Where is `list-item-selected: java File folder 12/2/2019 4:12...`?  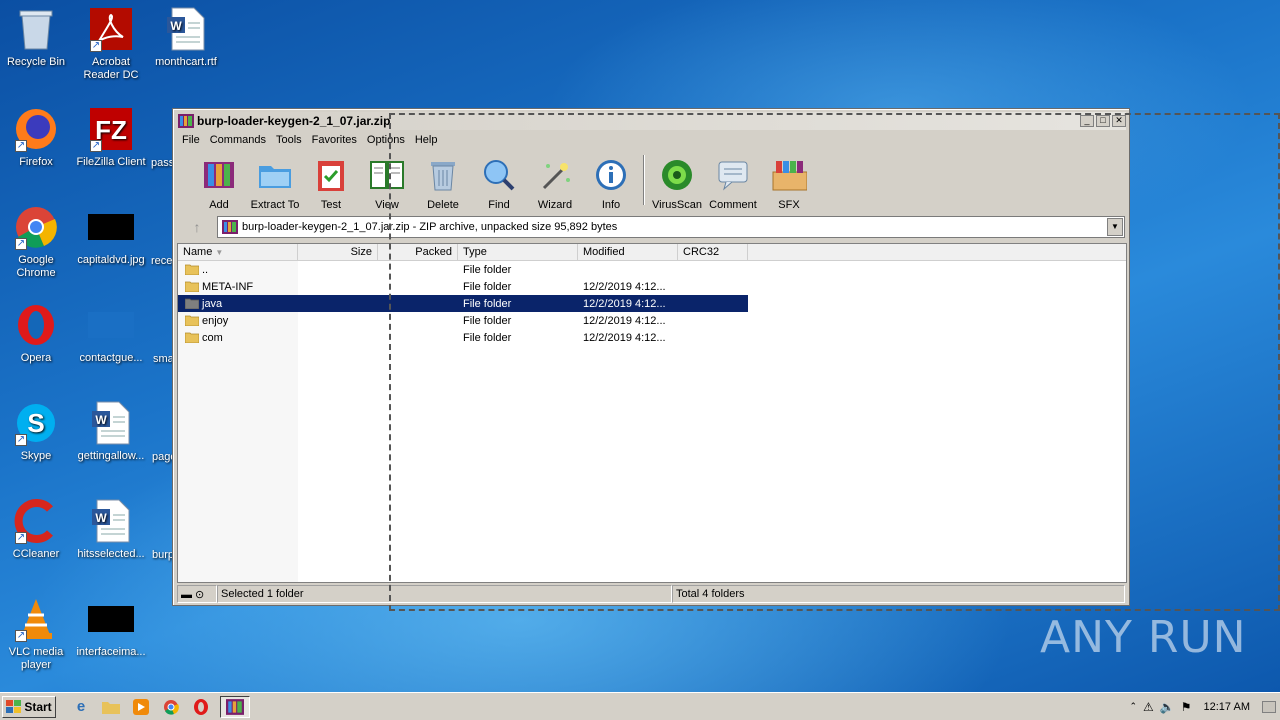 list-item-selected: java File folder 12/2/2019 4:12... is located at coordinates (463, 303).